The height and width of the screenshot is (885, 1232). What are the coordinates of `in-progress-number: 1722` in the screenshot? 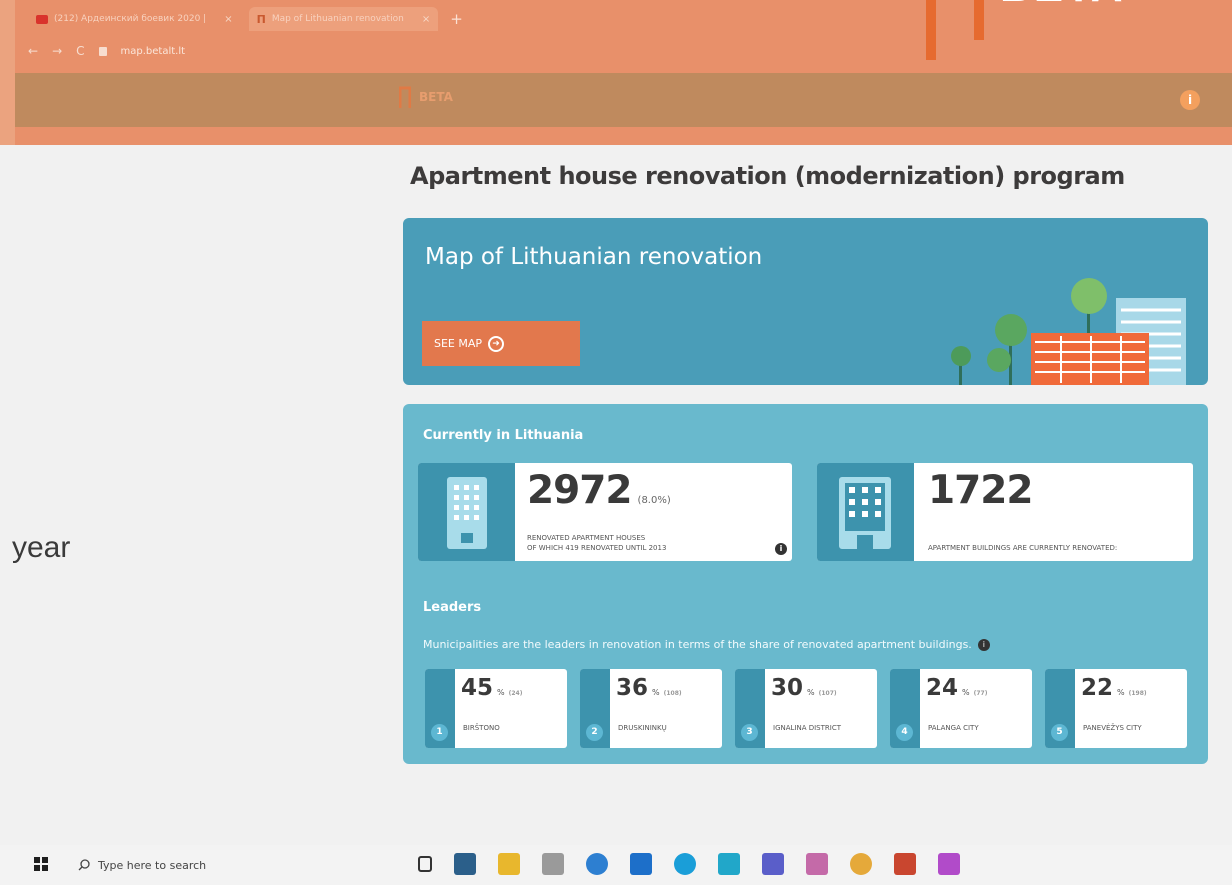 It's located at (981, 490).